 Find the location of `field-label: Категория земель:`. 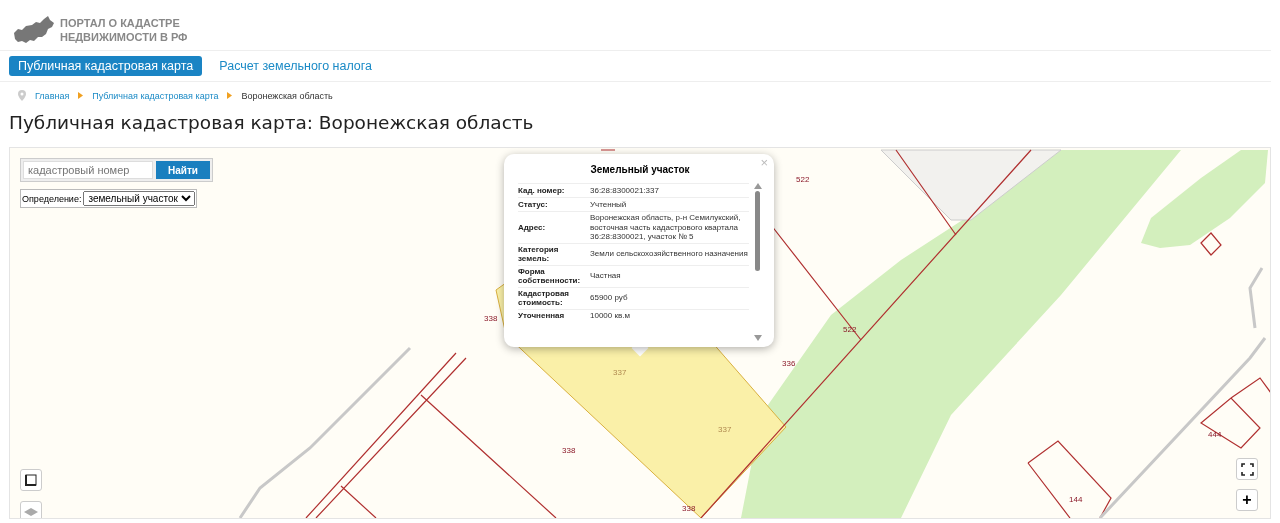

field-label: Категория земель: is located at coordinates (539, 254).